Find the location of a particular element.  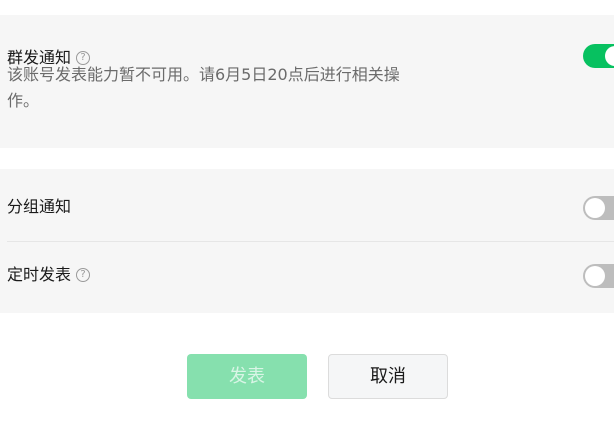

group-by-tag-toggle is located at coordinates (598, 208).